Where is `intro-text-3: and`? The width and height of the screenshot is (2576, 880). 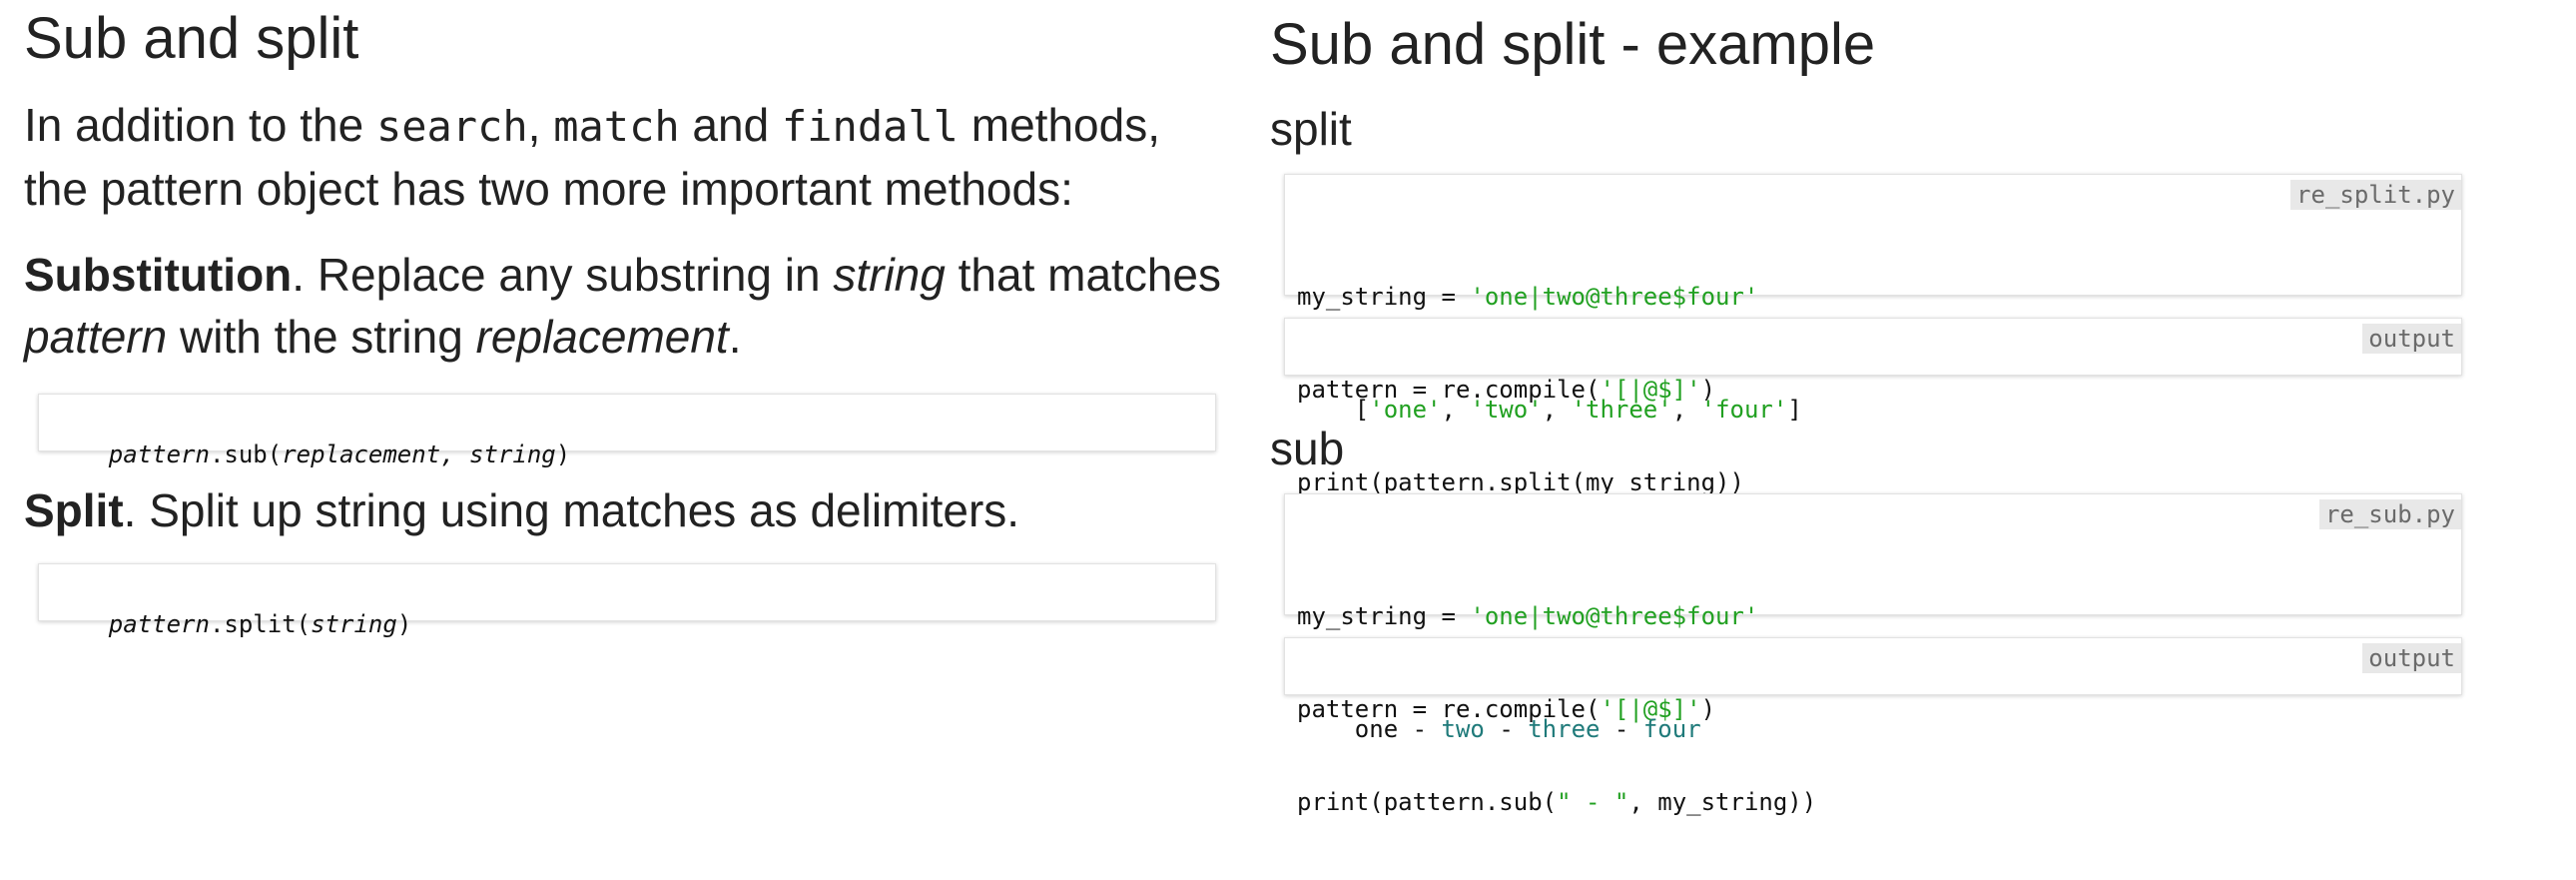 intro-text-3: and is located at coordinates (730, 125).